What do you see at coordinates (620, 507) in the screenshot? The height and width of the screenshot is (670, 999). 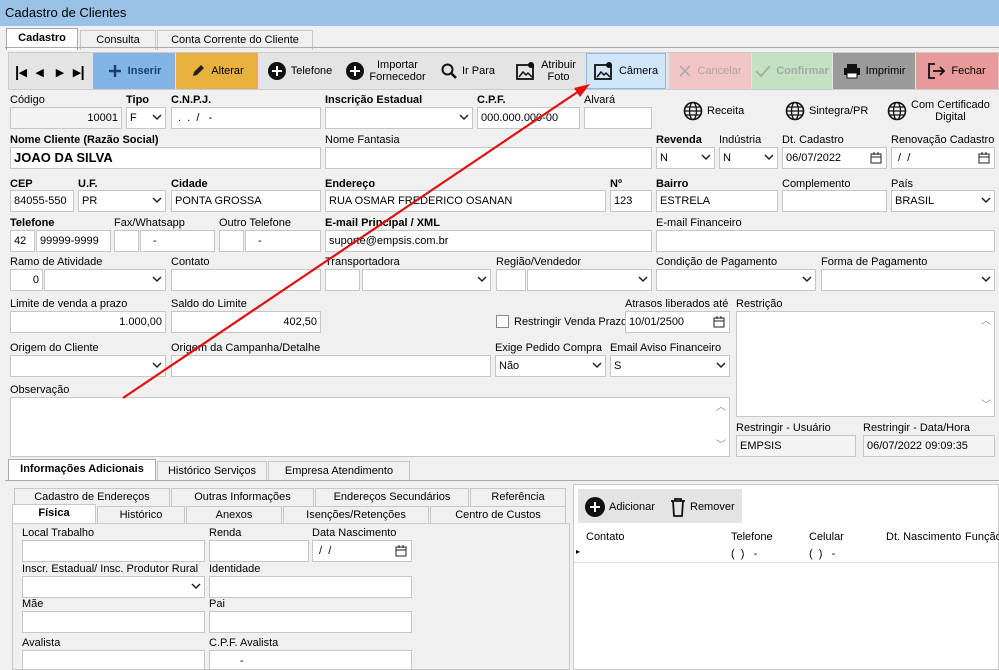 I see `adicionar-button: Adicionar` at bounding box center [620, 507].